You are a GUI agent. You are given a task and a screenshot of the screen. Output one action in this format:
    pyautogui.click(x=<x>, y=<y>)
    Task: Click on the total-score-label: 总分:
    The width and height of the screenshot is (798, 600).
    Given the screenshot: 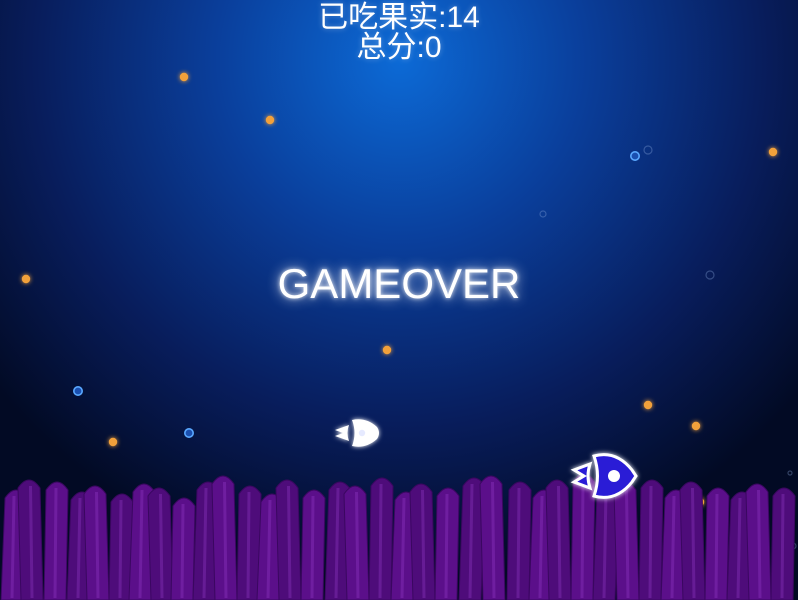 What is the action you would take?
    pyautogui.click(x=390, y=47)
    